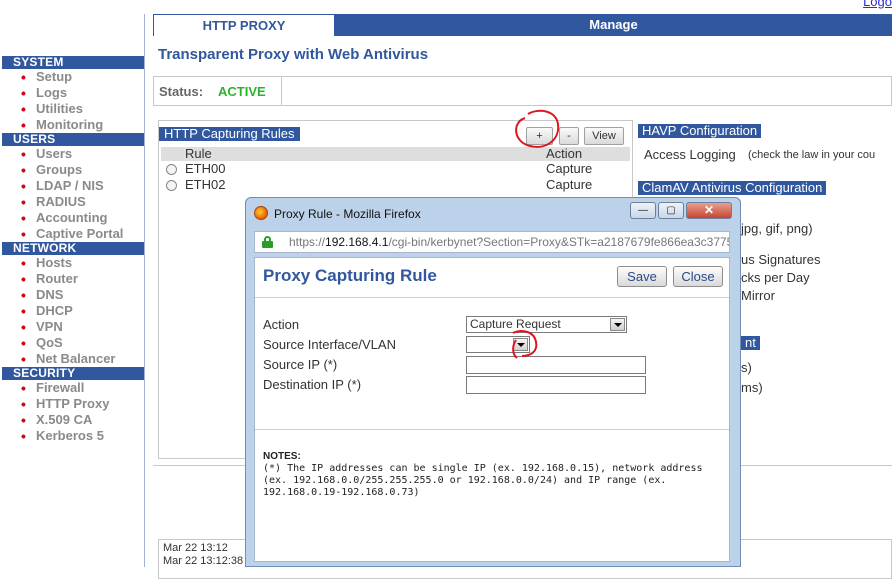 The image size is (892, 579). Describe the element at coordinates (492, 297) in the screenshot. I see `header-divider` at that location.